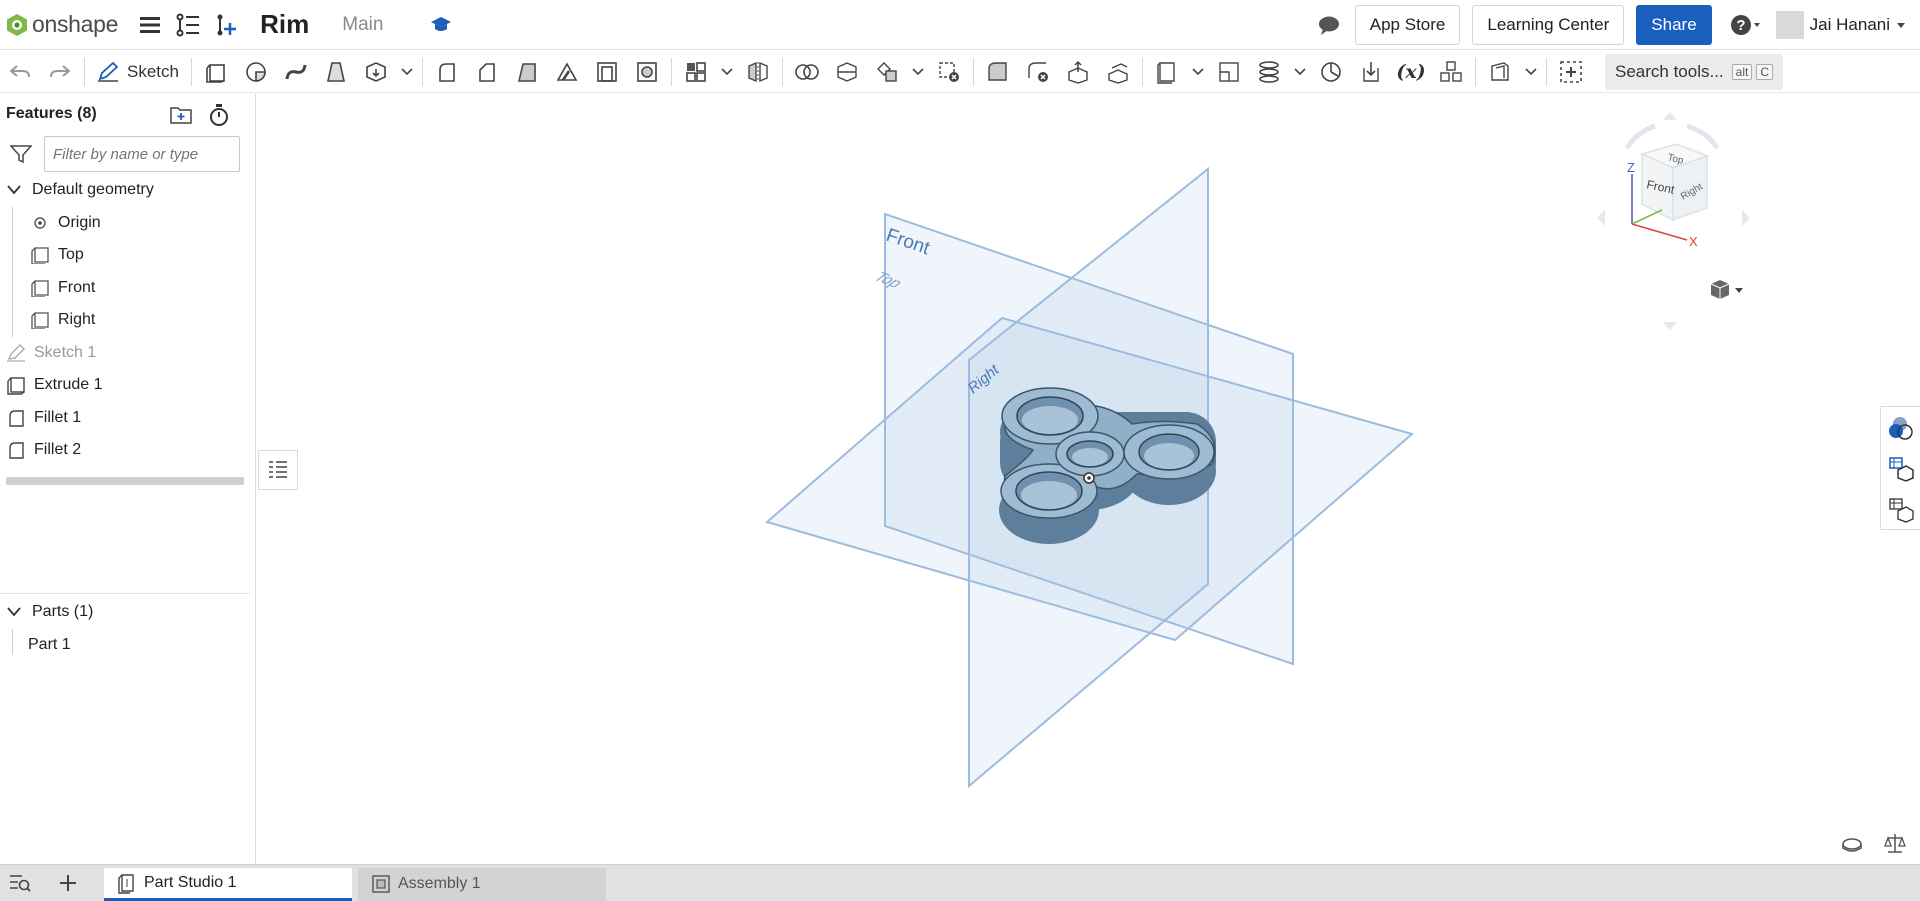  Describe the element at coordinates (1673, 221) in the screenshot. I see `view-cube: Top Front Right Z X` at that location.